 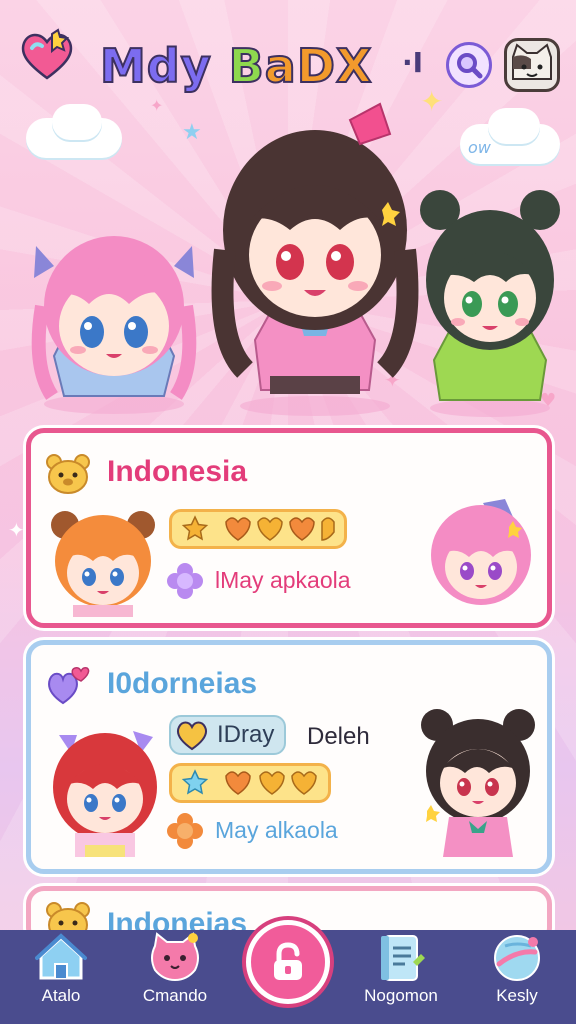 What do you see at coordinates (246, 734) in the screenshot?
I see `pill-label: IDray` at bounding box center [246, 734].